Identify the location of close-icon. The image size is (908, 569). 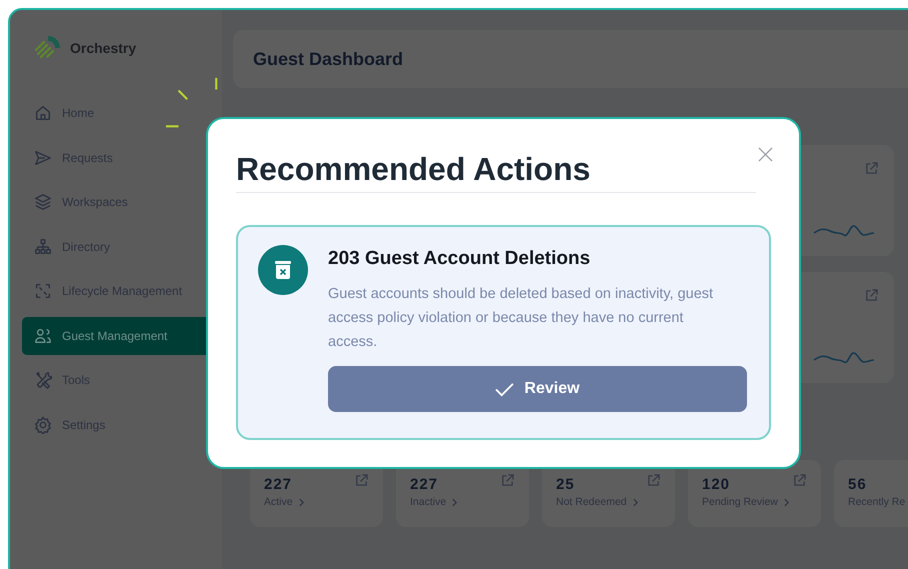
(765, 154).